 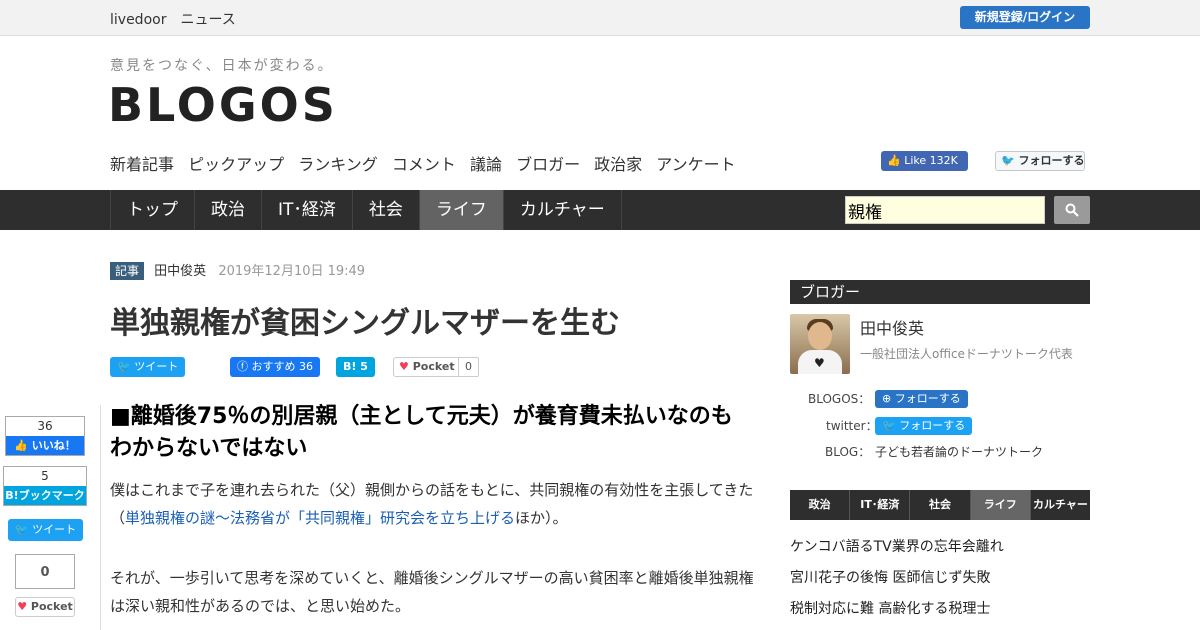 What do you see at coordinates (887, 398) in the screenshot?
I see `plus-icon: ⊕` at bounding box center [887, 398].